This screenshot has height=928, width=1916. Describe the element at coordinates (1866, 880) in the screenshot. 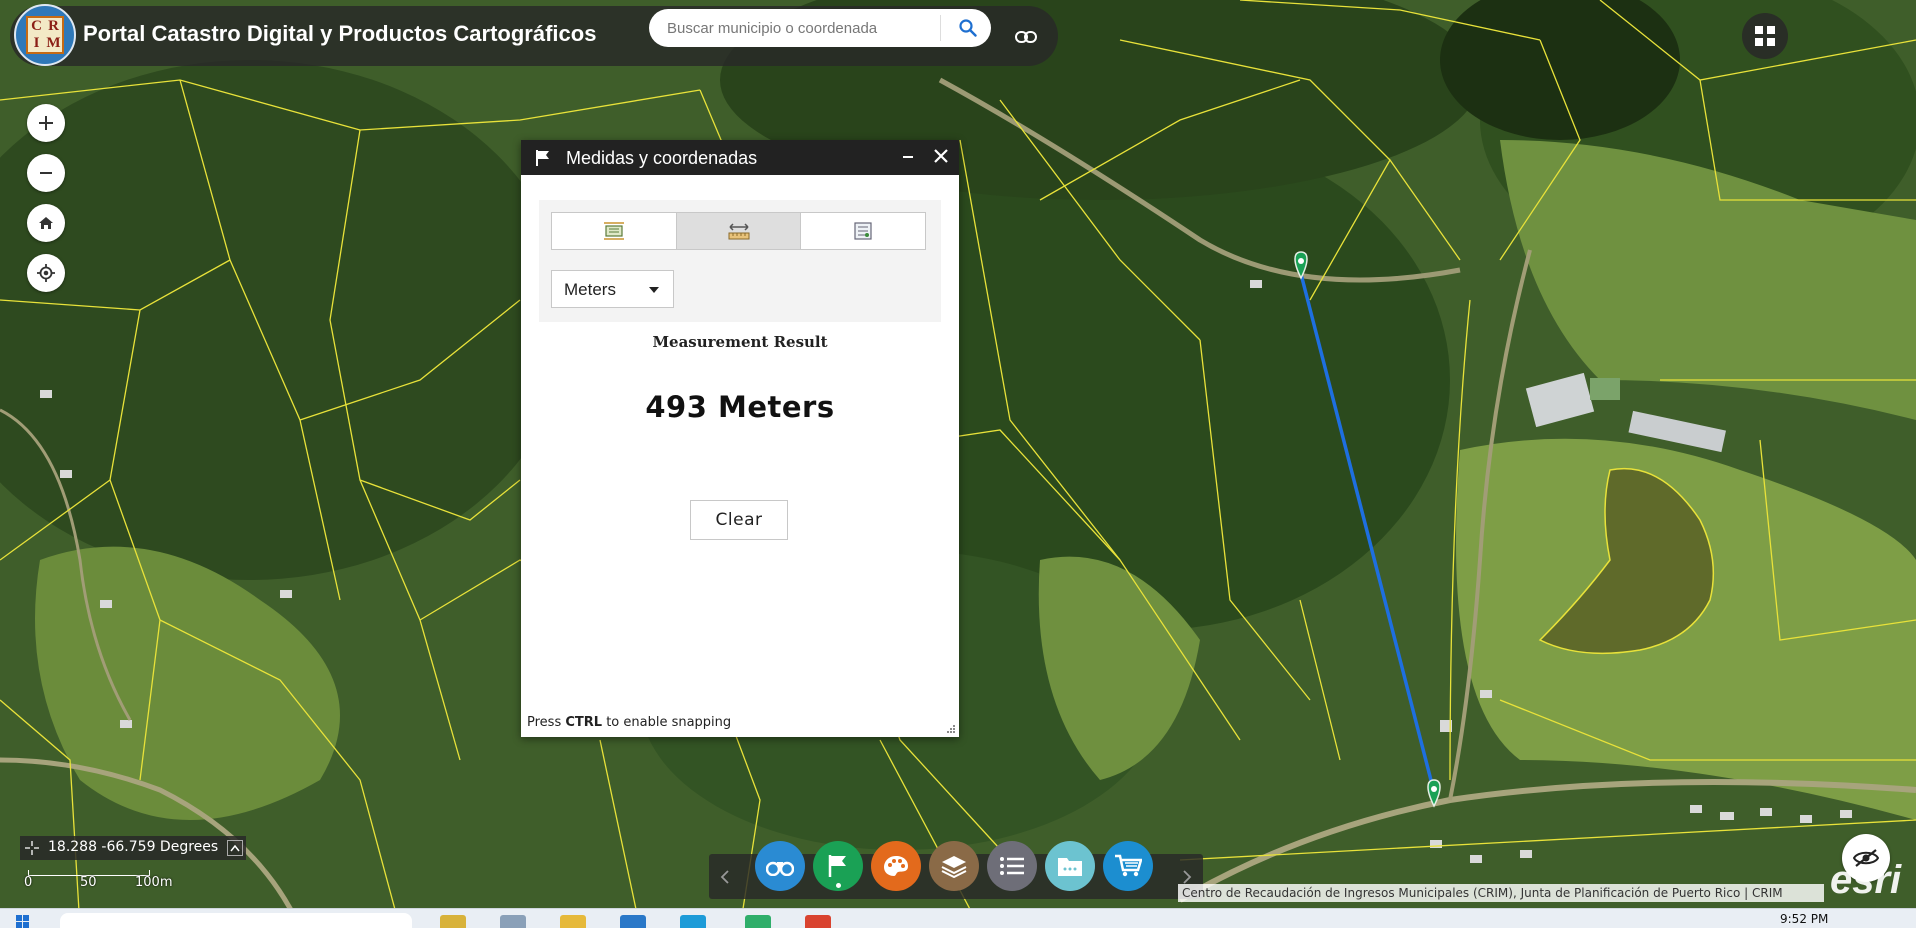

I see `esri-logo: esri` at that location.